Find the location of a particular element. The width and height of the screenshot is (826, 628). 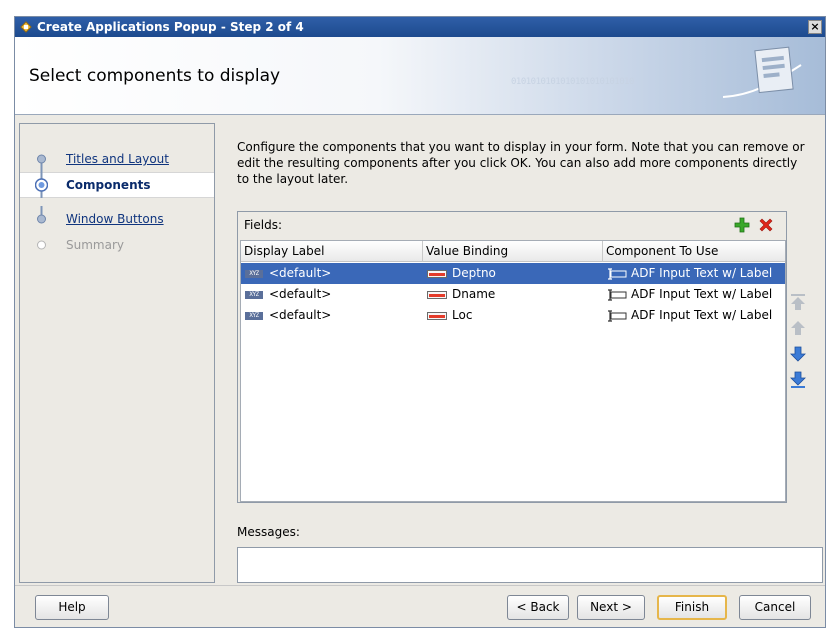

step-titles-and-layout: Titles and Layout is located at coordinates (117, 159).